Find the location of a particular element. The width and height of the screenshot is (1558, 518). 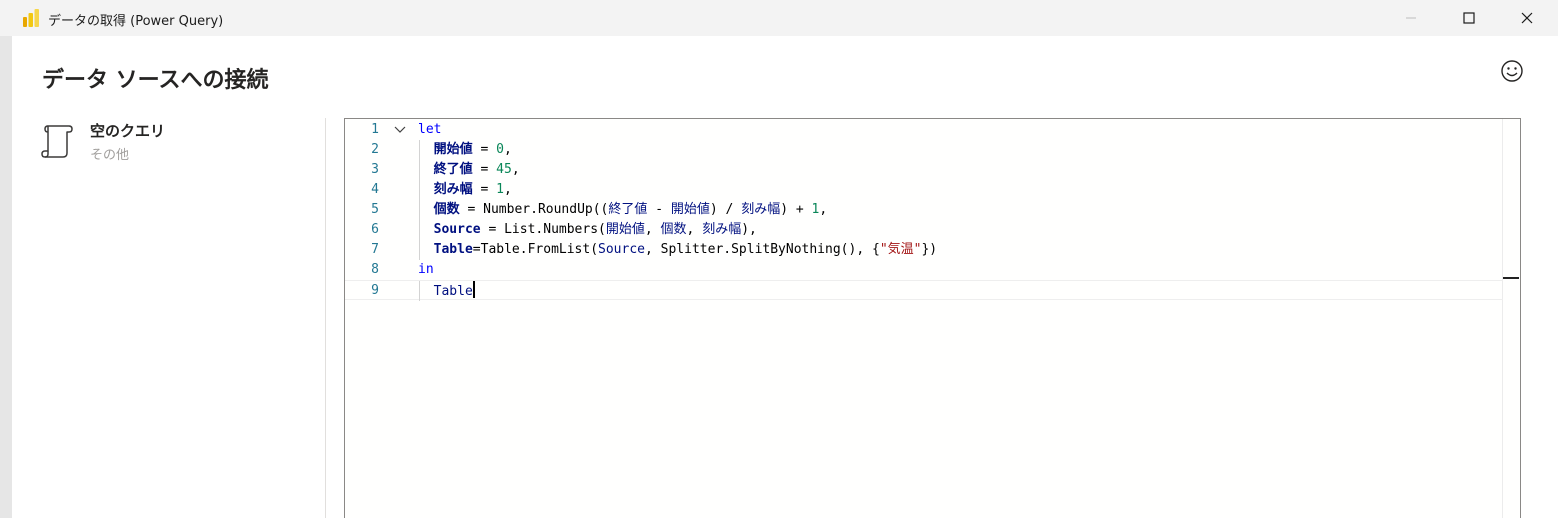

code-line: 3 終了値 = 45, is located at coordinates (924, 170).